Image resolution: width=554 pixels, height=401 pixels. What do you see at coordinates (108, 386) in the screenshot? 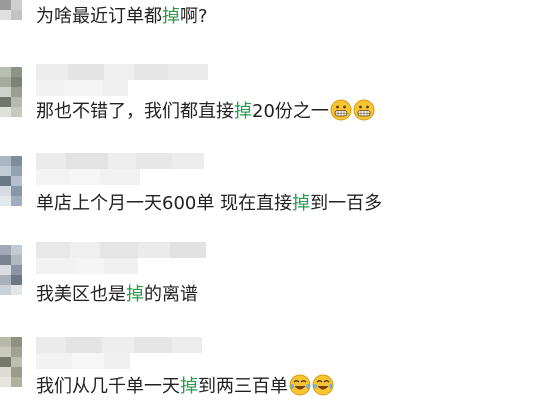
I see `comment-text-before: 我们从几千单一天` at bounding box center [108, 386].